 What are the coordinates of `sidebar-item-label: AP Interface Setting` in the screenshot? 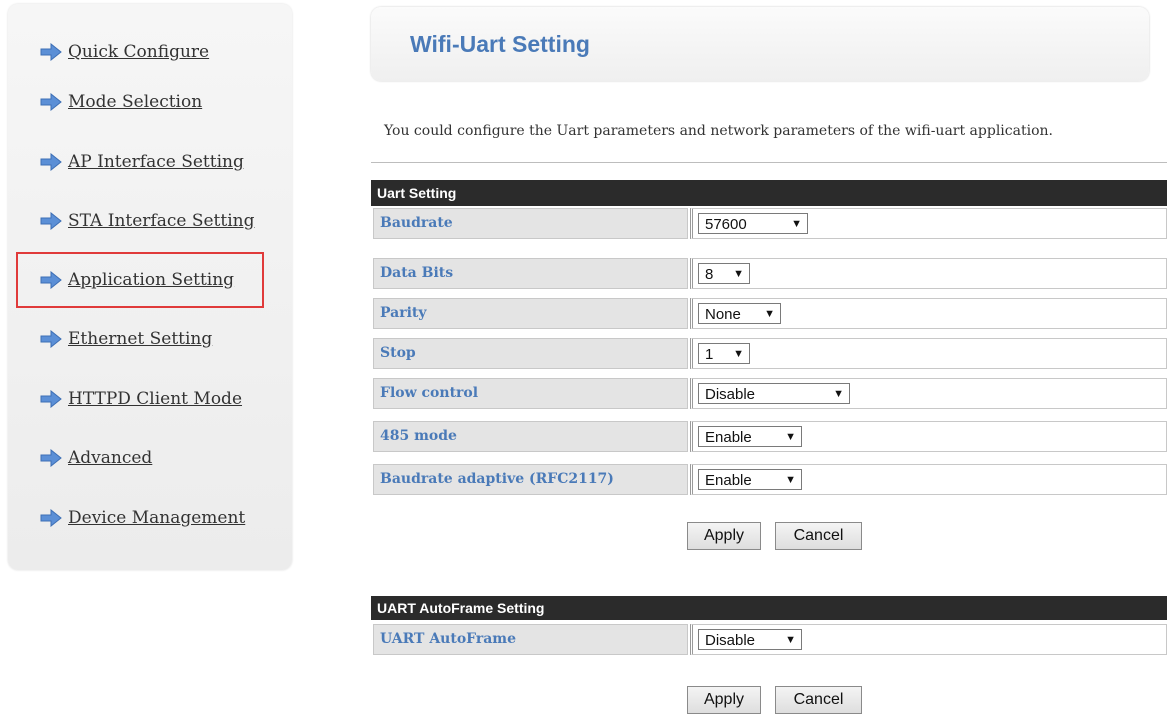 It's located at (156, 162).